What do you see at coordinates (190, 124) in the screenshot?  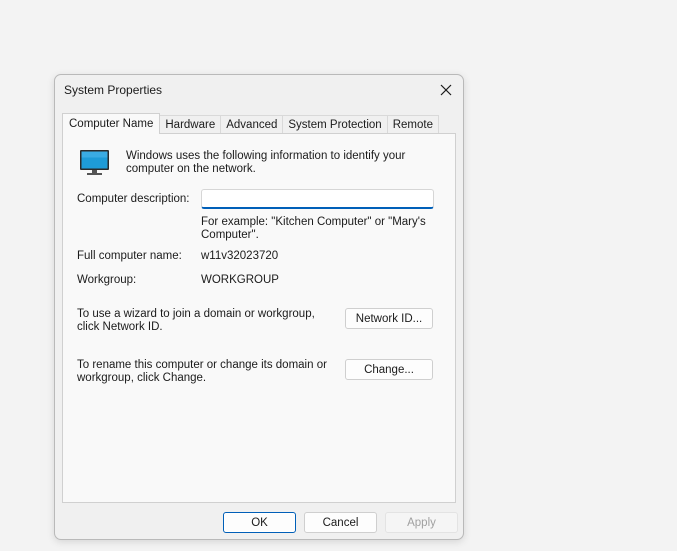 I see `tab-hardware: Hardware` at bounding box center [190, 124].